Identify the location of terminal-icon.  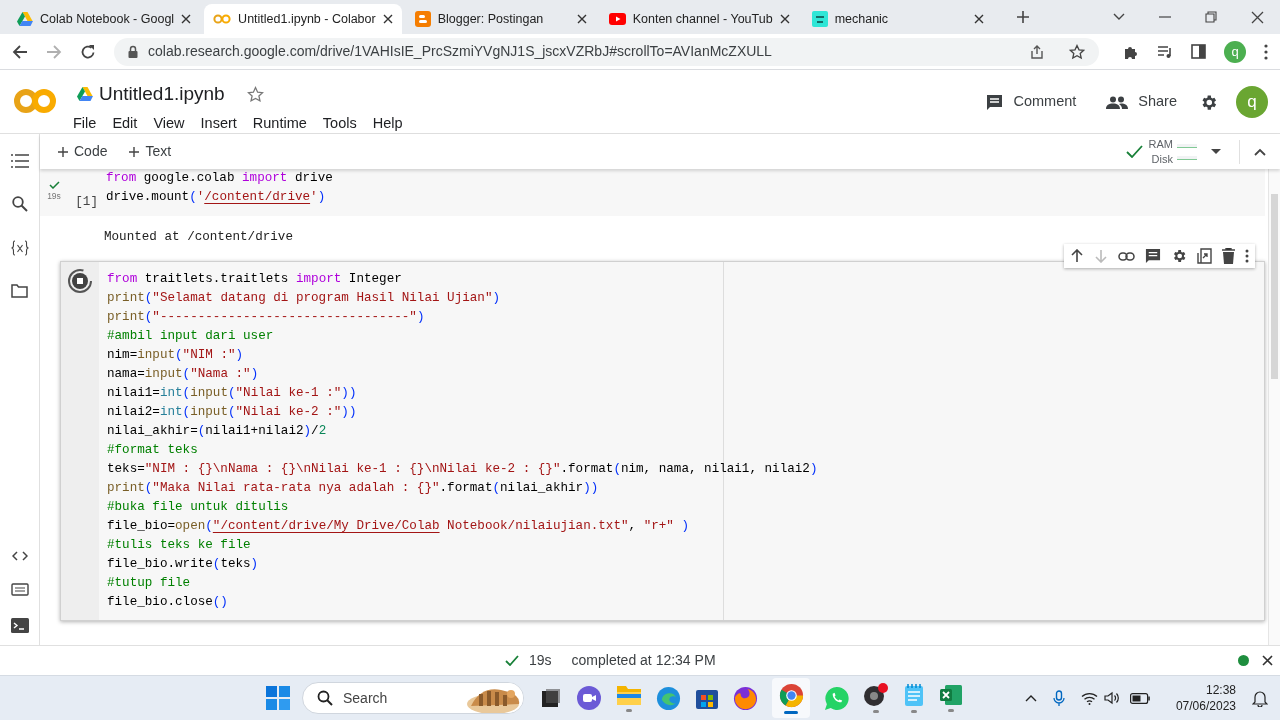
(19, 625).